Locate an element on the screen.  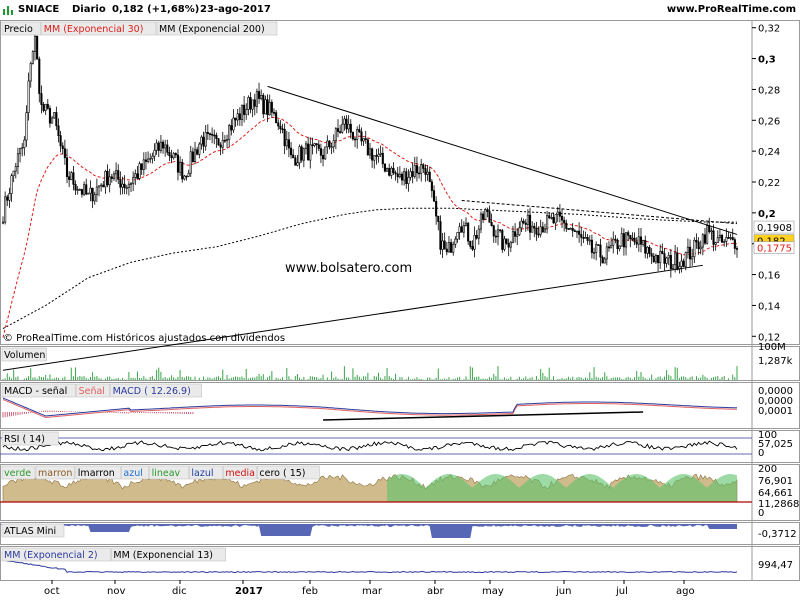
y-tick-label: 0,24 is located at coordinates (769, 152).